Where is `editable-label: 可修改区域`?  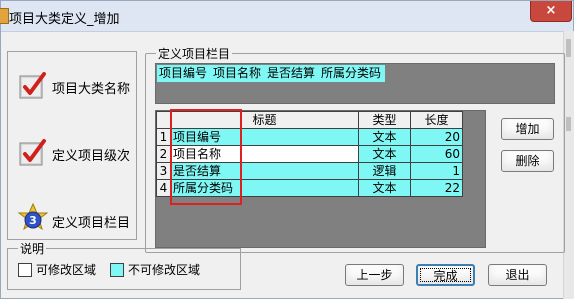 editable-label: 可修改区域 is located at coordinates (66, 270).